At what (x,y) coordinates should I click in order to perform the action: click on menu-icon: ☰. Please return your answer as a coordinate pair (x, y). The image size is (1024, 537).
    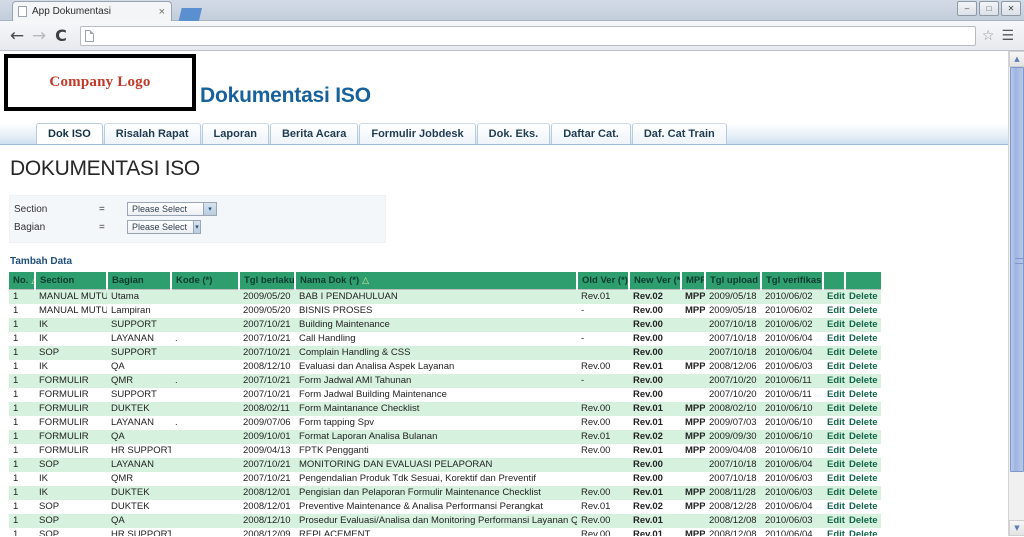
    Looking at the image, I should click on (1007, 36).